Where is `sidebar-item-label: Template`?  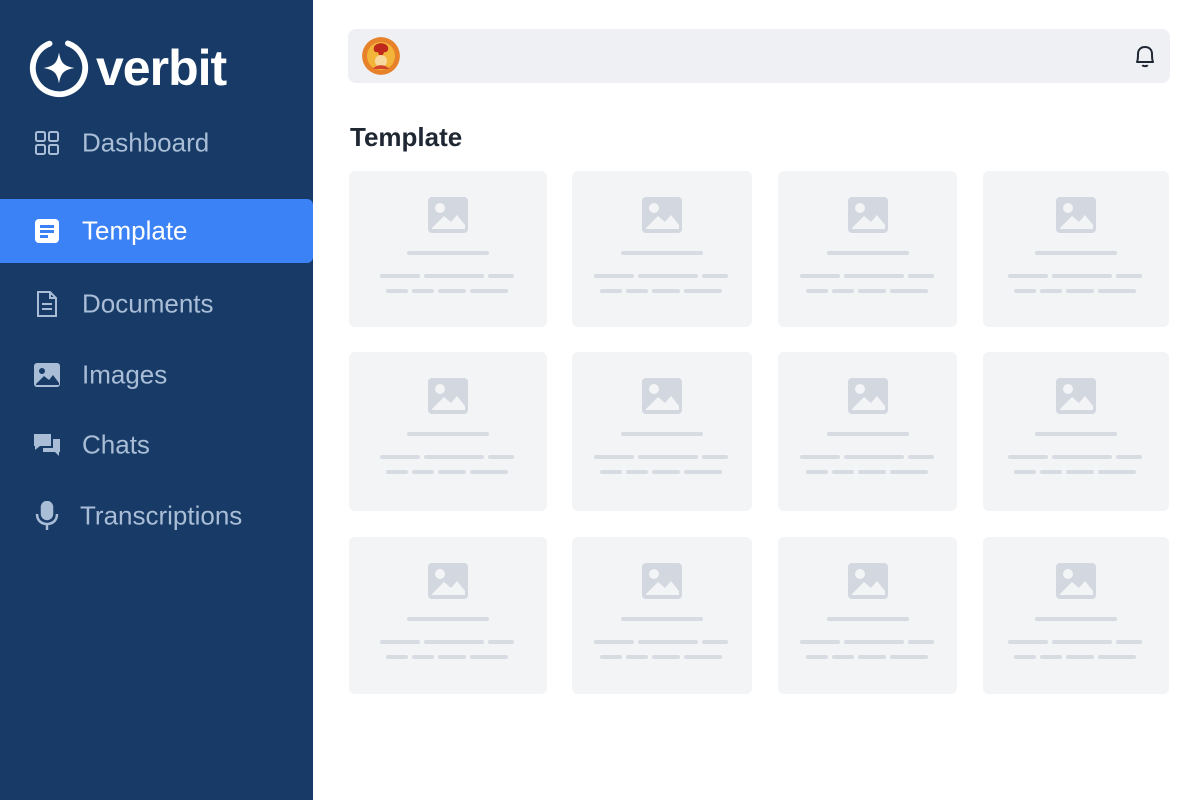
sidebar-item-label: Template is located at coordinates (135, 230).